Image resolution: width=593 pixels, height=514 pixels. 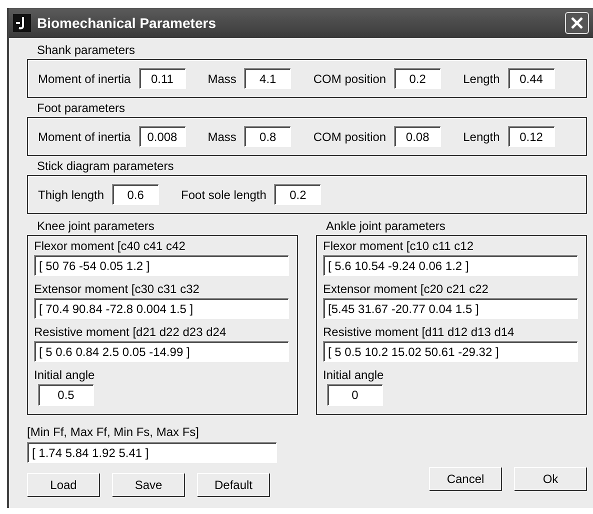 What do you see at coordinates (113, 432) in the screenshot?
I see `field-label: [Min Ff, Max Ff, Min Fs, Max Fs]` at bounding box center [113, 432].